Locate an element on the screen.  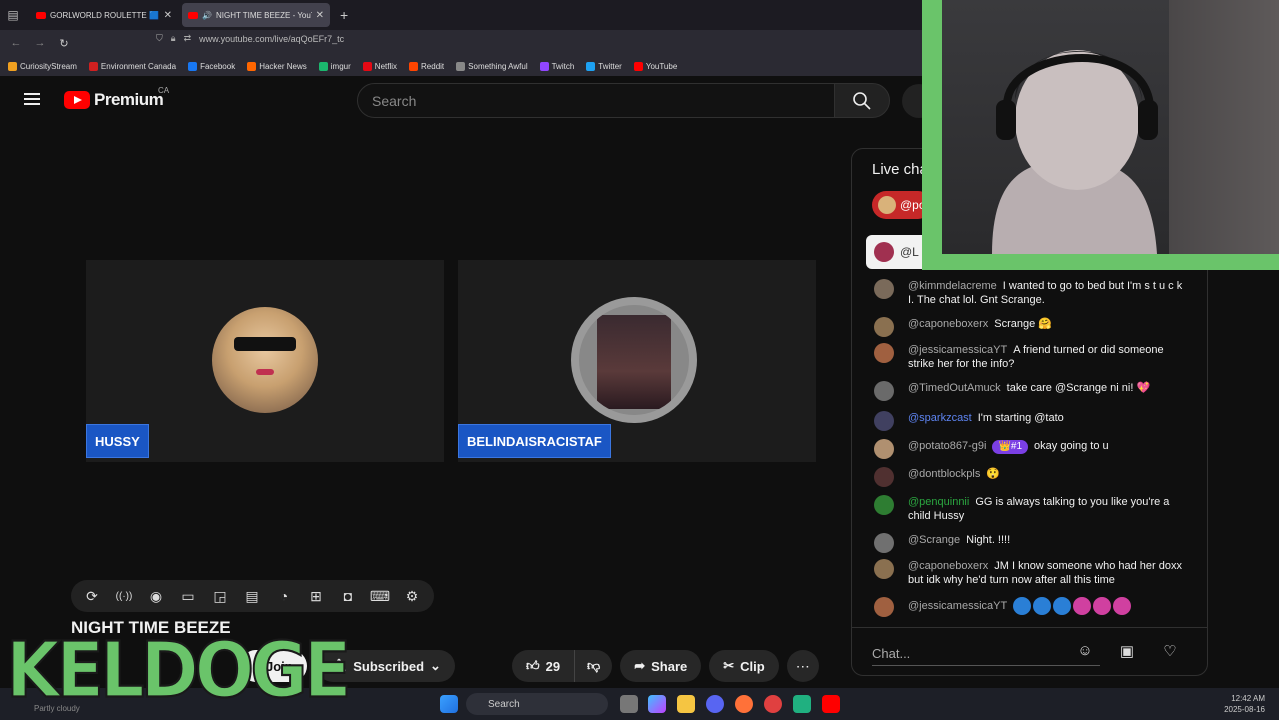
chat-author: @dontblockpls is located at coordinates (944, 474).